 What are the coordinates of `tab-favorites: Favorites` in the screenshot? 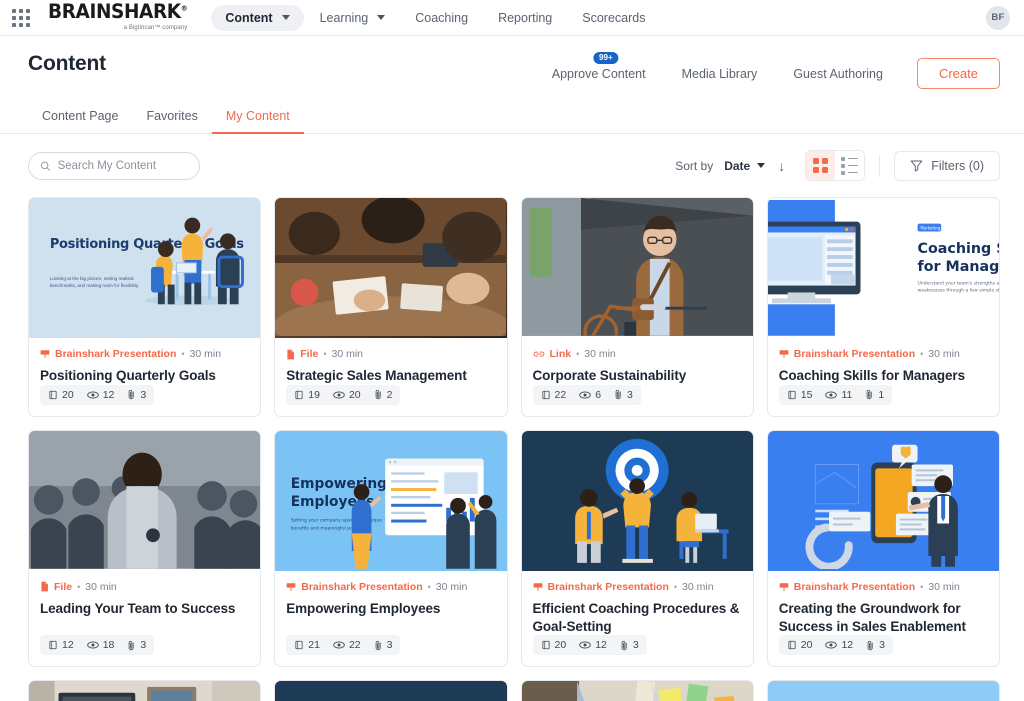 It's located at (171, 118).